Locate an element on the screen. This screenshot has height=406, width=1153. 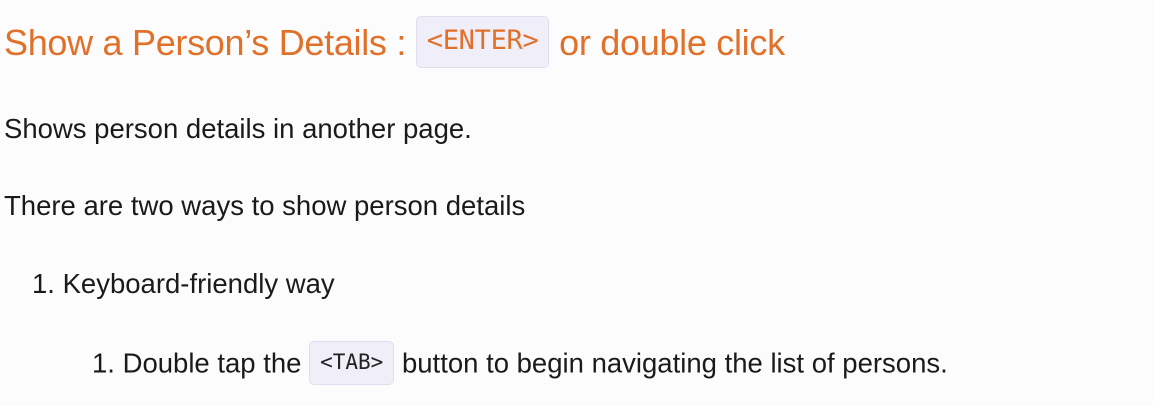
list-item-text: Keyboard-friendly way is located at coordinates (198, 283).